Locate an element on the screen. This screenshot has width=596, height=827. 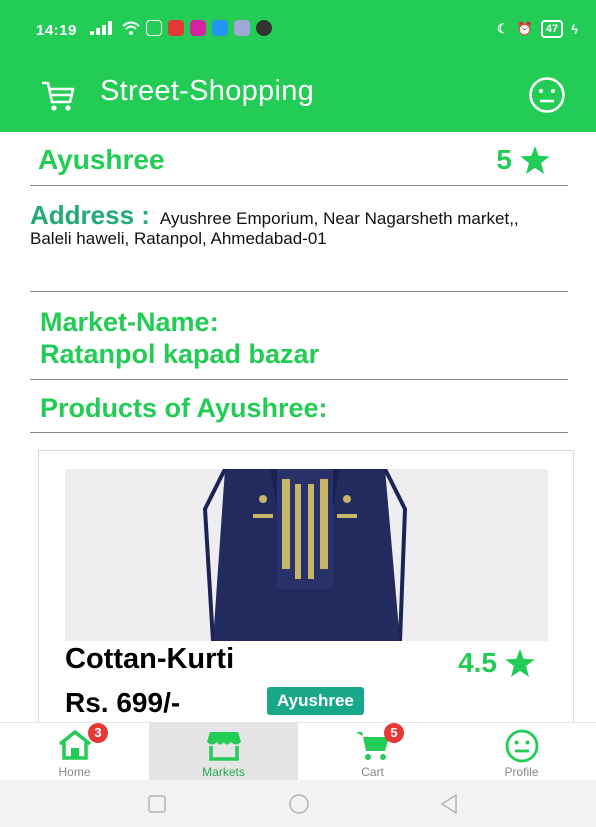
gallery-icon is located at coordinates (242, 28).